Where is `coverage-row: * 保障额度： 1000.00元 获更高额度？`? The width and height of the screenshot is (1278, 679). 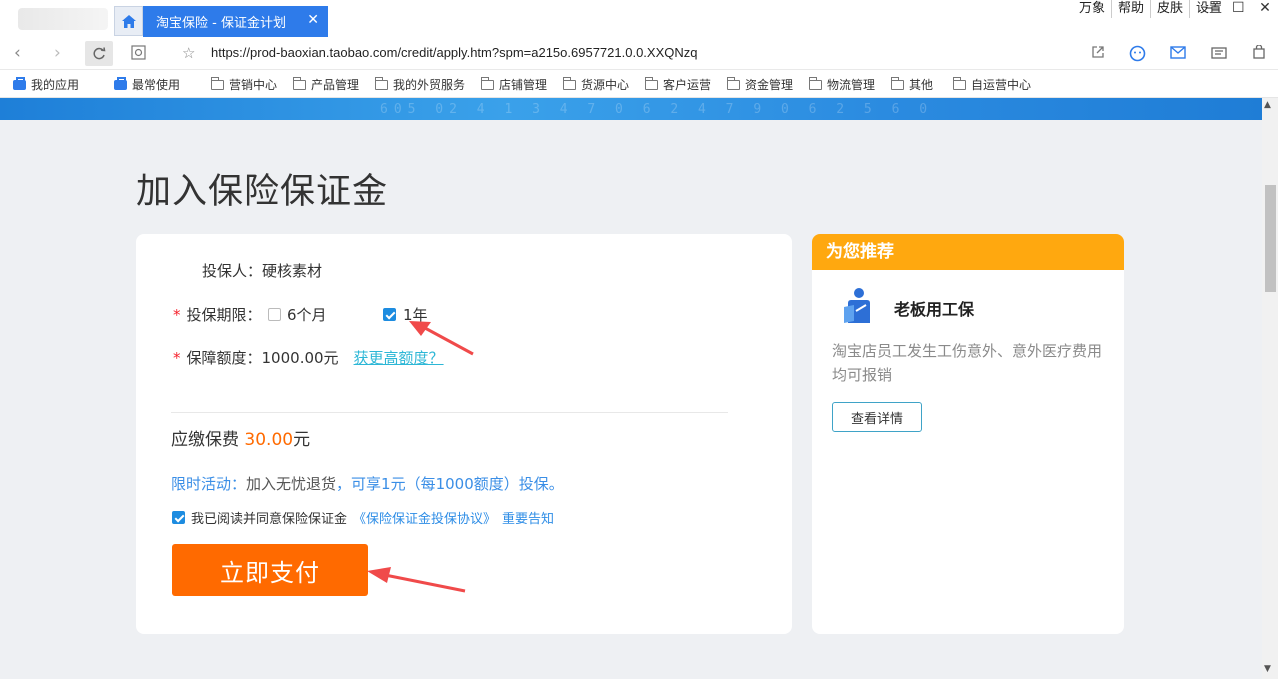 coverage-row: * 保障额度： 1000.00元 获更高额度？ is located at coordinates (308, 357).